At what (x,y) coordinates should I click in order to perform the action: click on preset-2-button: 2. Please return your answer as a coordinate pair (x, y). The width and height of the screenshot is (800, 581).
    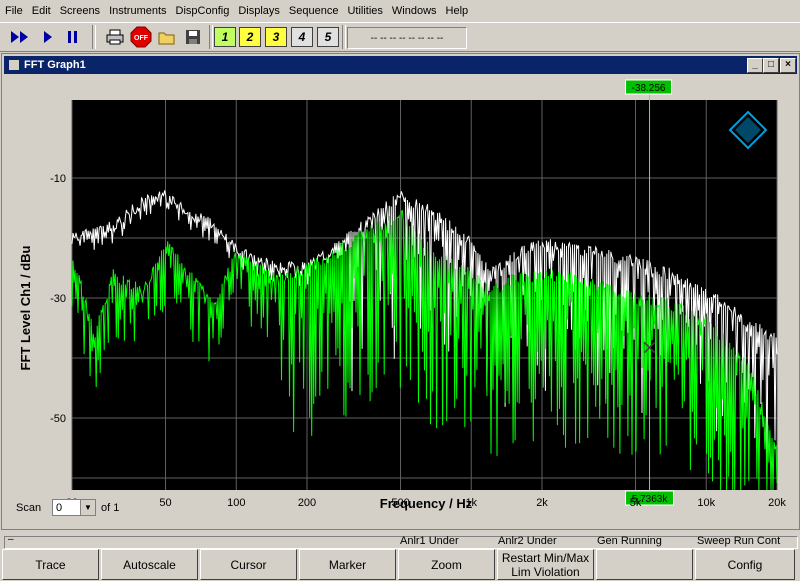
    Looking at the image, I should click on (250, 37).